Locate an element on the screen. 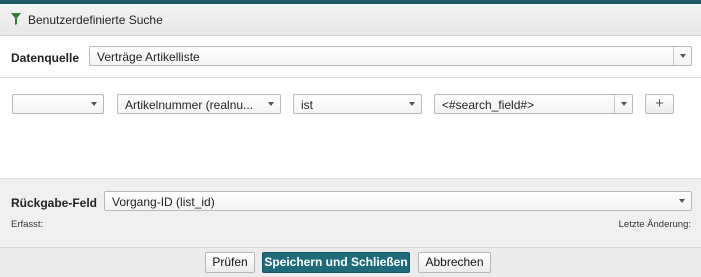 This screenshot has width=701, height=277. save-and-close-button: Speichern und Schließen is located at coordinates (336, 262).